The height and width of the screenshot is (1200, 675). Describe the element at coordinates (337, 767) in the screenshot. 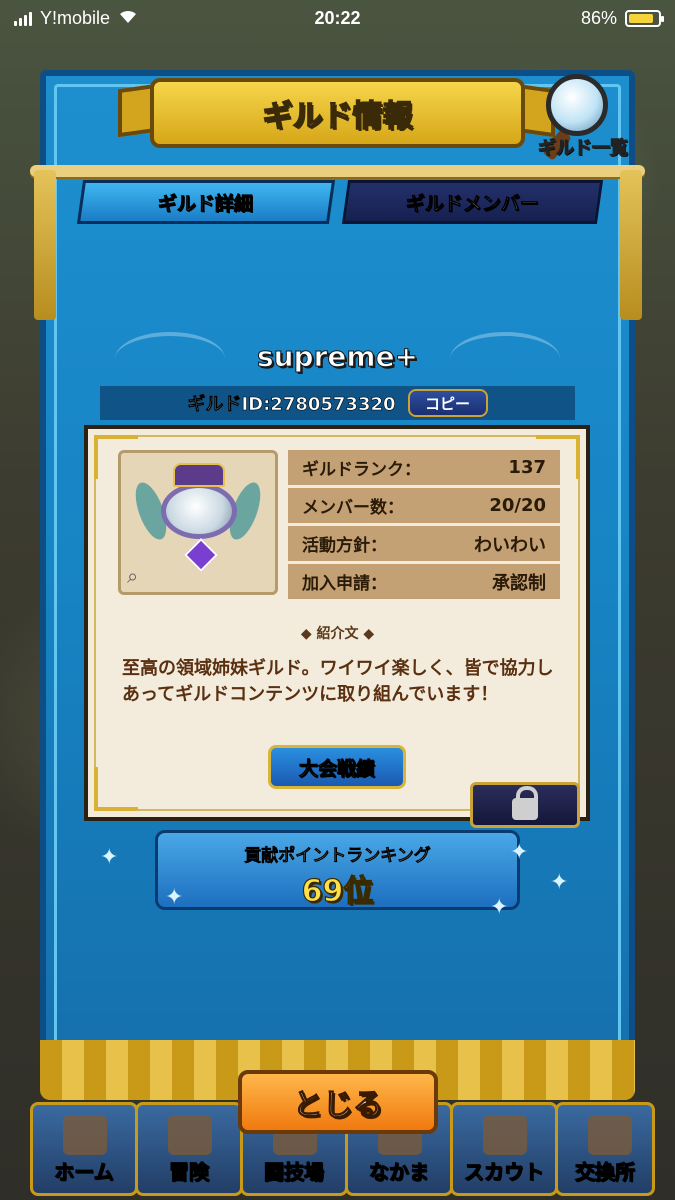

I see `tournament-record-button: 大会戦績` at that location.